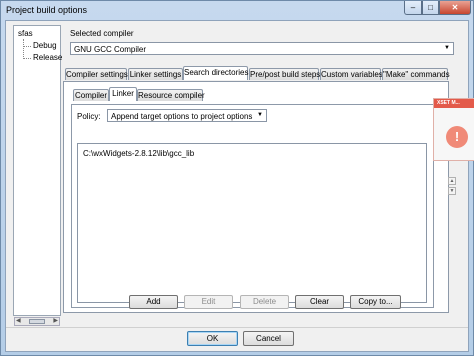  Describe the element at coordinates (37, 170) in the screenshot. I see `target-tree: sfas Debug Release` at that location.